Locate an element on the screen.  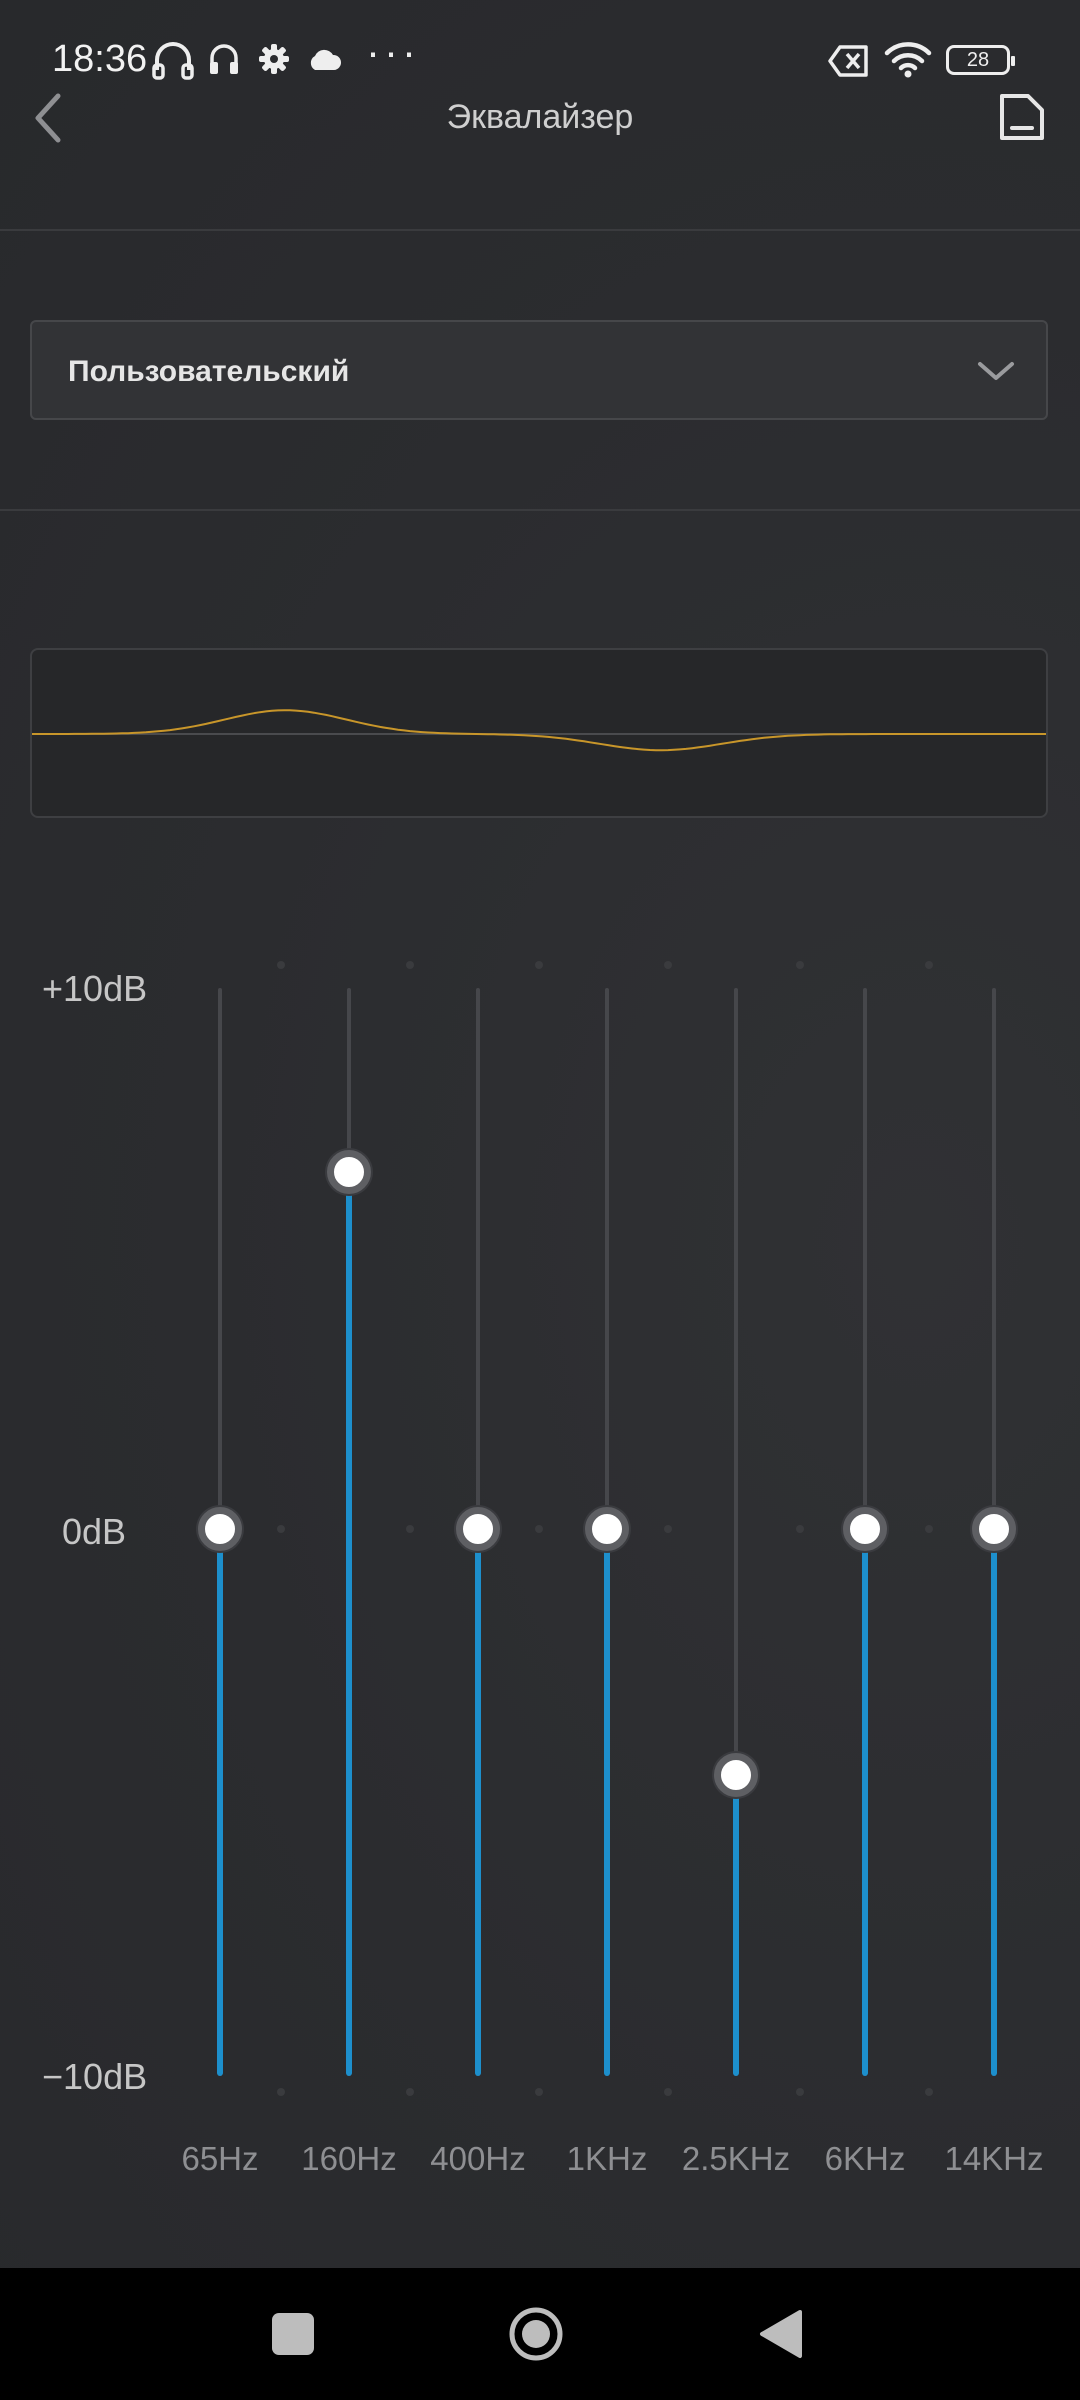
slider-fill-2.5KHz is located at coordinates (736, 1925).